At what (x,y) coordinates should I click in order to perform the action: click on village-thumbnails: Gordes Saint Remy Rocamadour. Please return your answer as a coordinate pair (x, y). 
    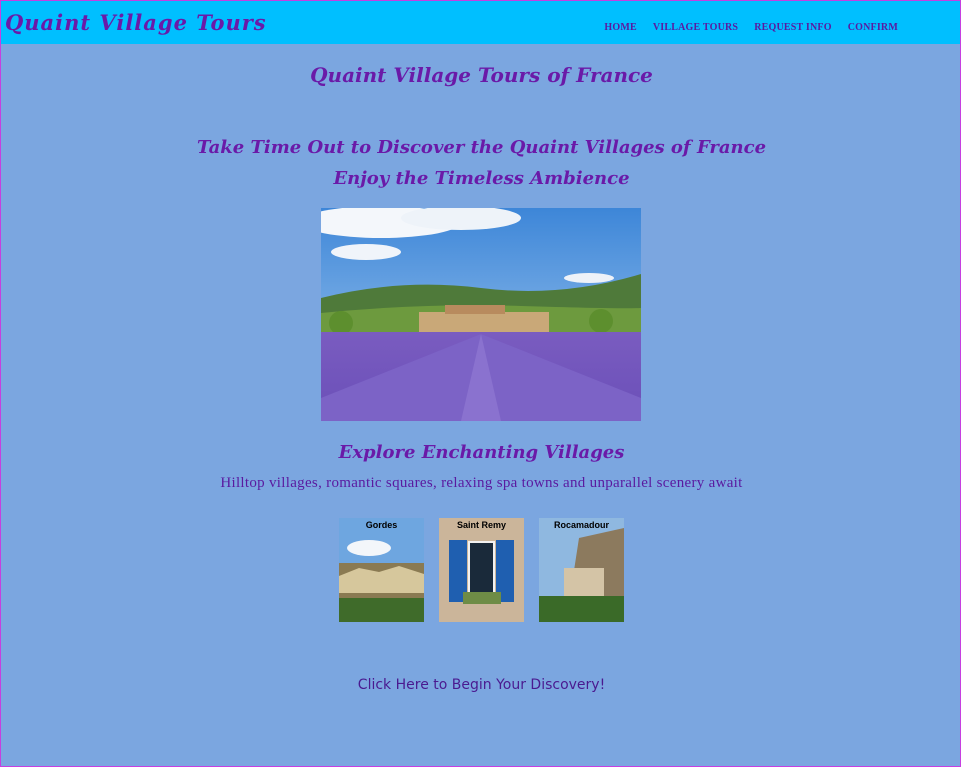
    Looking at the image, I should click on (481, 570).